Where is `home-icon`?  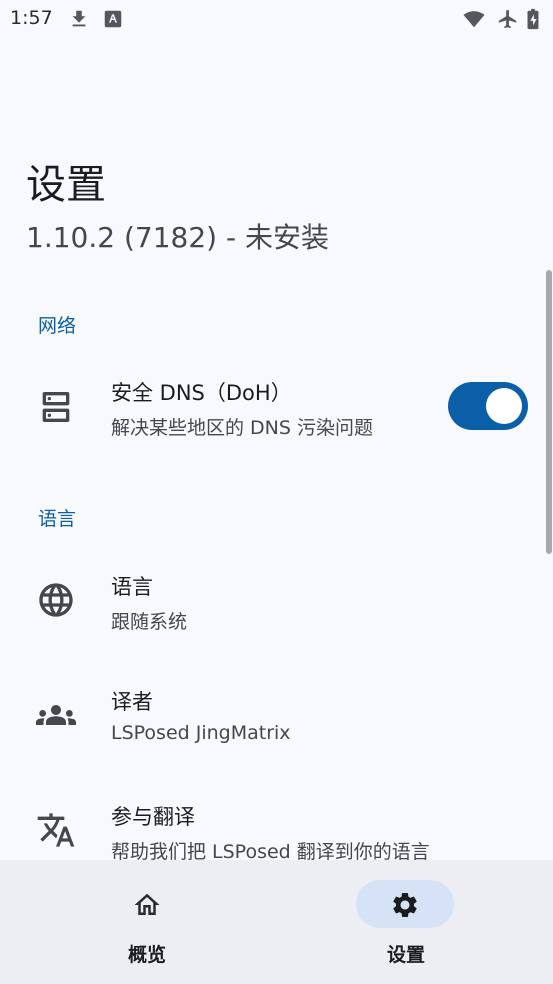
home-icon is located at coordinates (147, 905).